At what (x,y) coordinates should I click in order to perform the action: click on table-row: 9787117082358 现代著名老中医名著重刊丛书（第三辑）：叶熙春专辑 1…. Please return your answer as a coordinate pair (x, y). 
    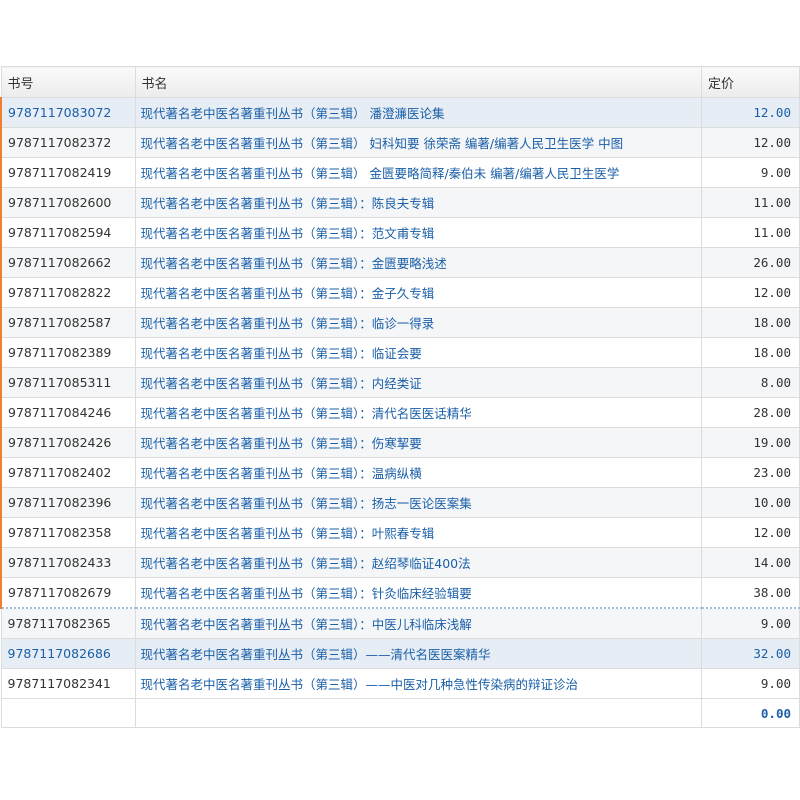
    Looking at the image, I should click on (400, 532).